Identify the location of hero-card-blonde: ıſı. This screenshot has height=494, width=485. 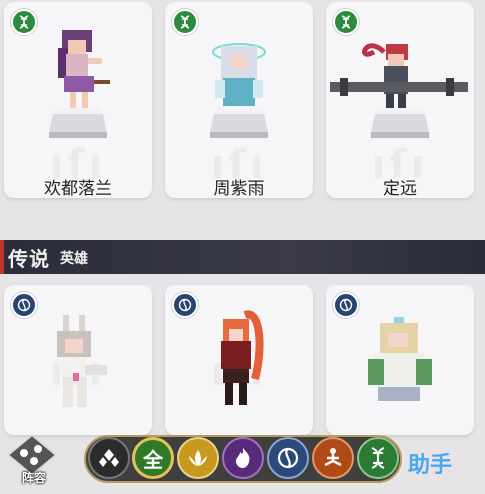
(400, 360).